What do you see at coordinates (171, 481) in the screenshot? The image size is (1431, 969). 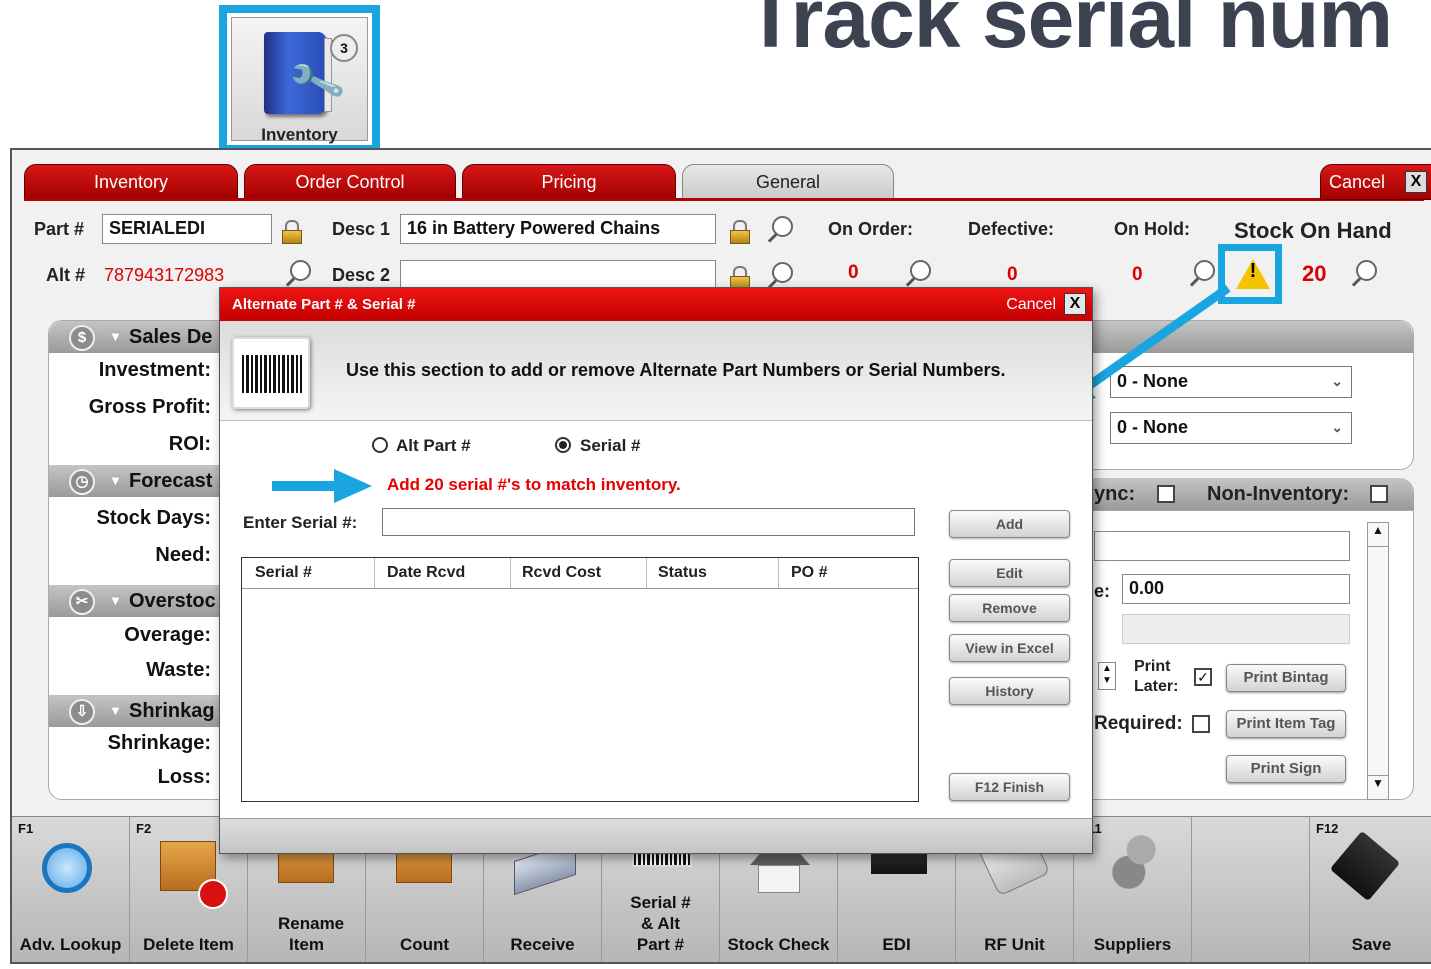 I see `forecast-header-label: Forecast` at bounding box center [171, 481].